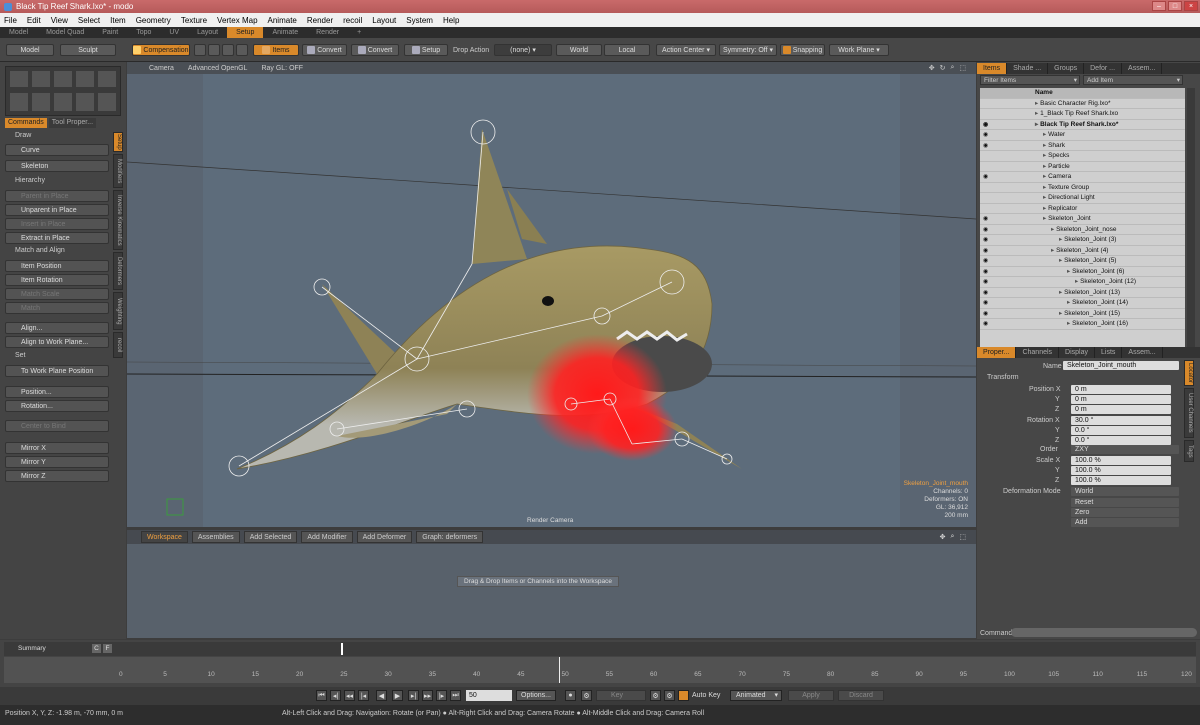 The width and height of the screenshot is (1200, 725). What do you see at coordinates (245, 32) in the screenshot?
I see `layout-tab-setup: Setup` at bounding box center [245, 32].